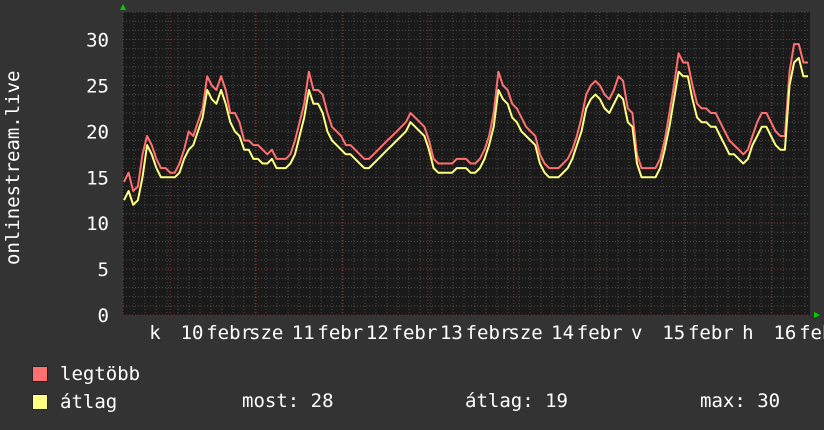 The height and width of the screenshot is (430, 824). Describe the element at coordinates (451, 333) in the screenshot. I see `x-tick-label: 13` at that location.